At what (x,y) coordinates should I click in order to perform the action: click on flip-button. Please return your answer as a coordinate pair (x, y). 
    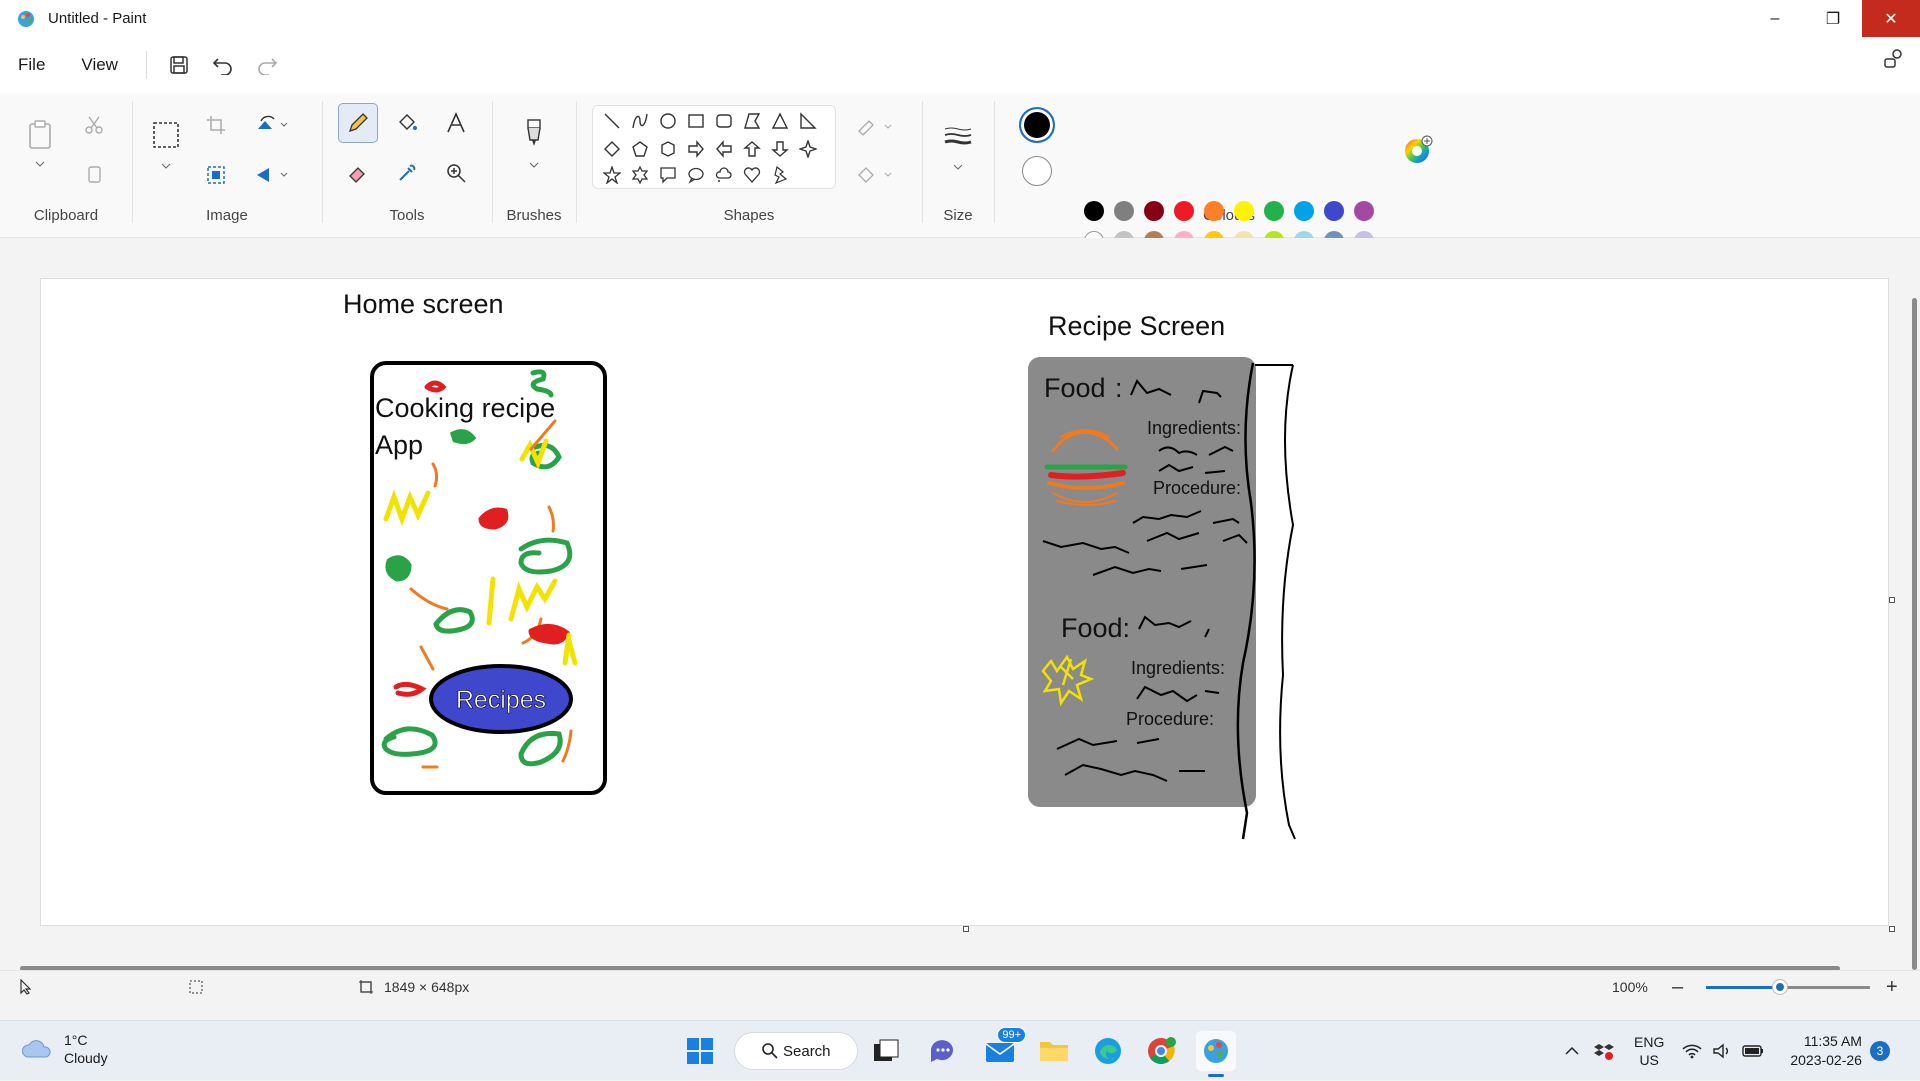
    Looking at the image, I should click on (272, 175).